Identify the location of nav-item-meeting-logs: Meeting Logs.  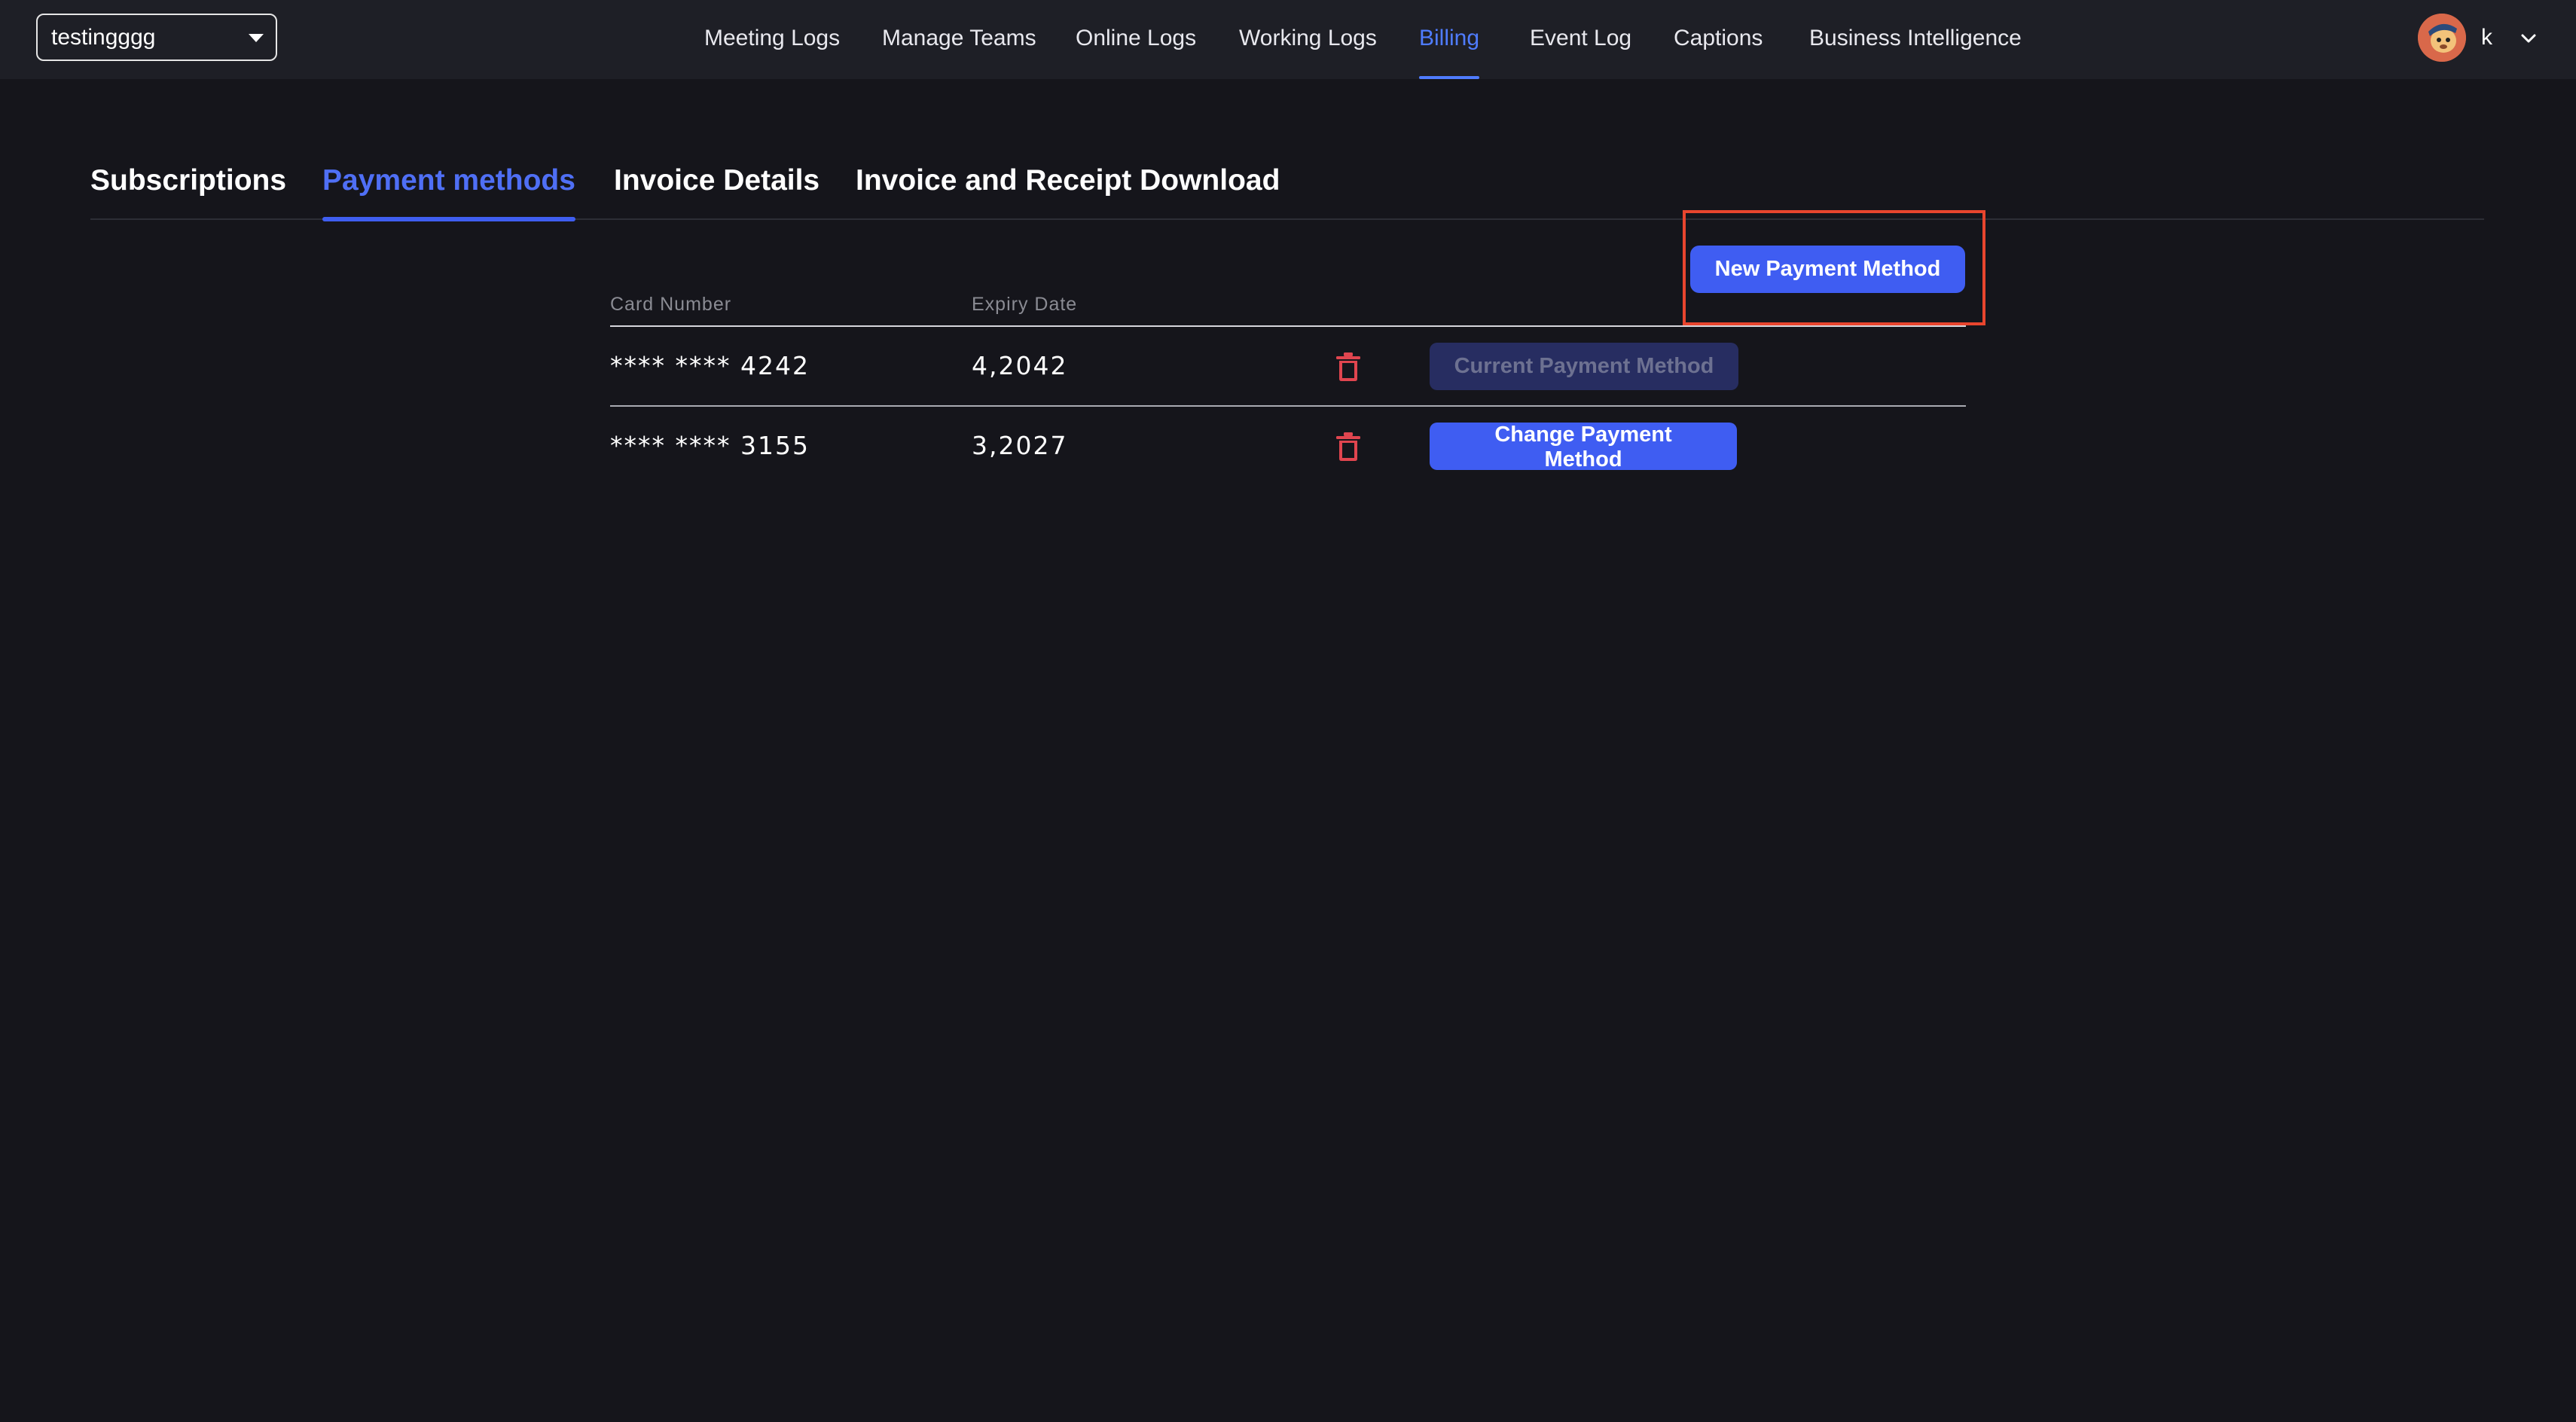
(772, 39).